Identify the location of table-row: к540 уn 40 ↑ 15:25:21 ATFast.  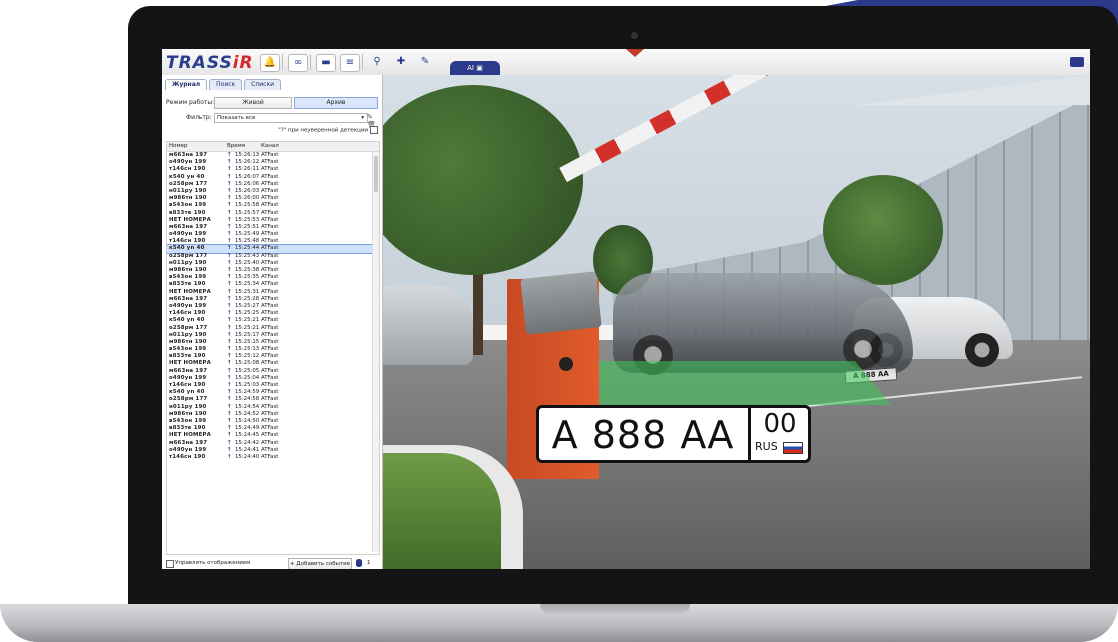
(273, 320).